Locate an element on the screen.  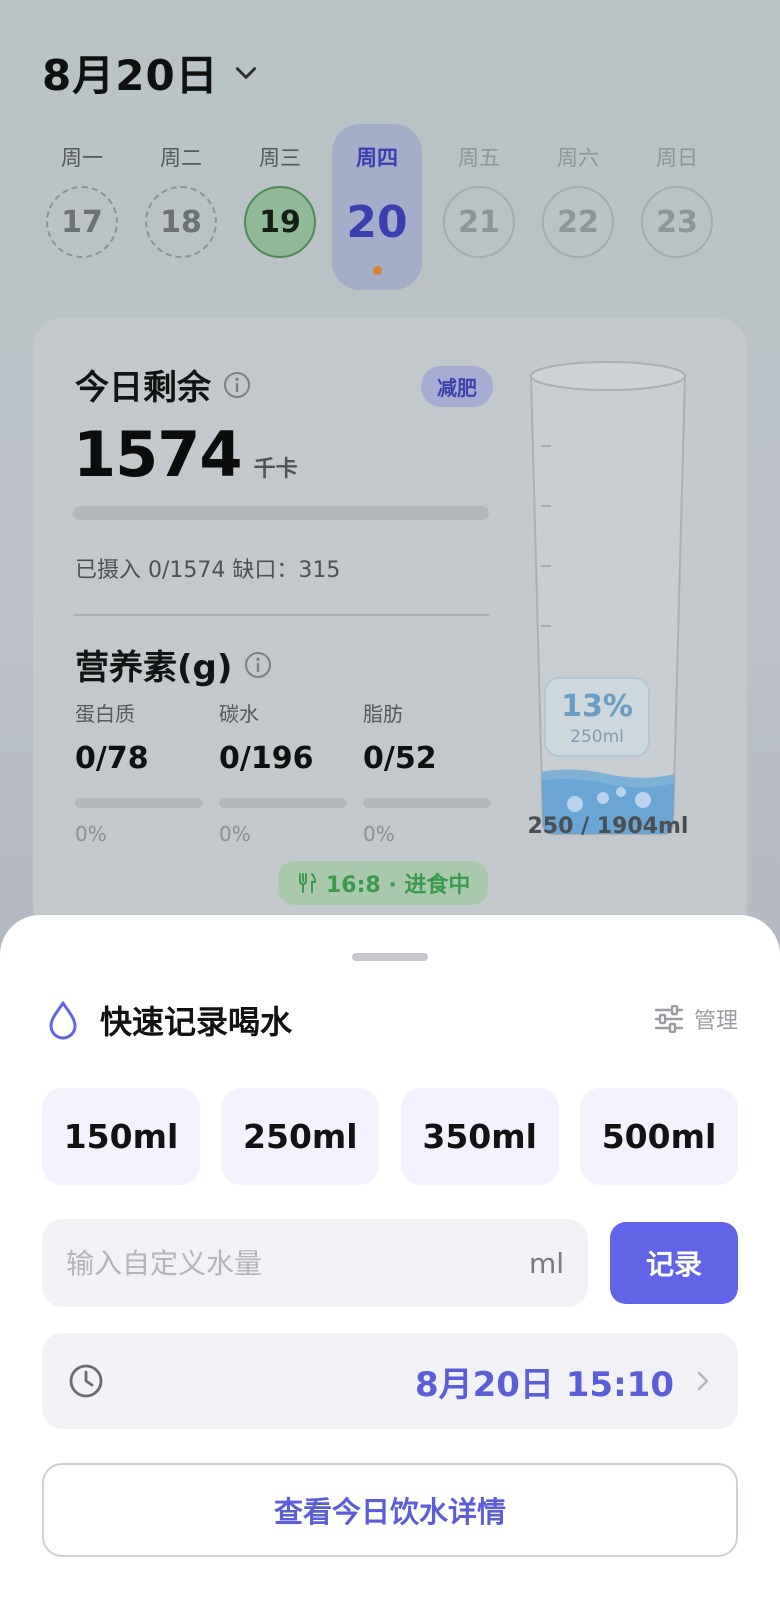
water-amount: 250ml is located at coordinates (597, 737).